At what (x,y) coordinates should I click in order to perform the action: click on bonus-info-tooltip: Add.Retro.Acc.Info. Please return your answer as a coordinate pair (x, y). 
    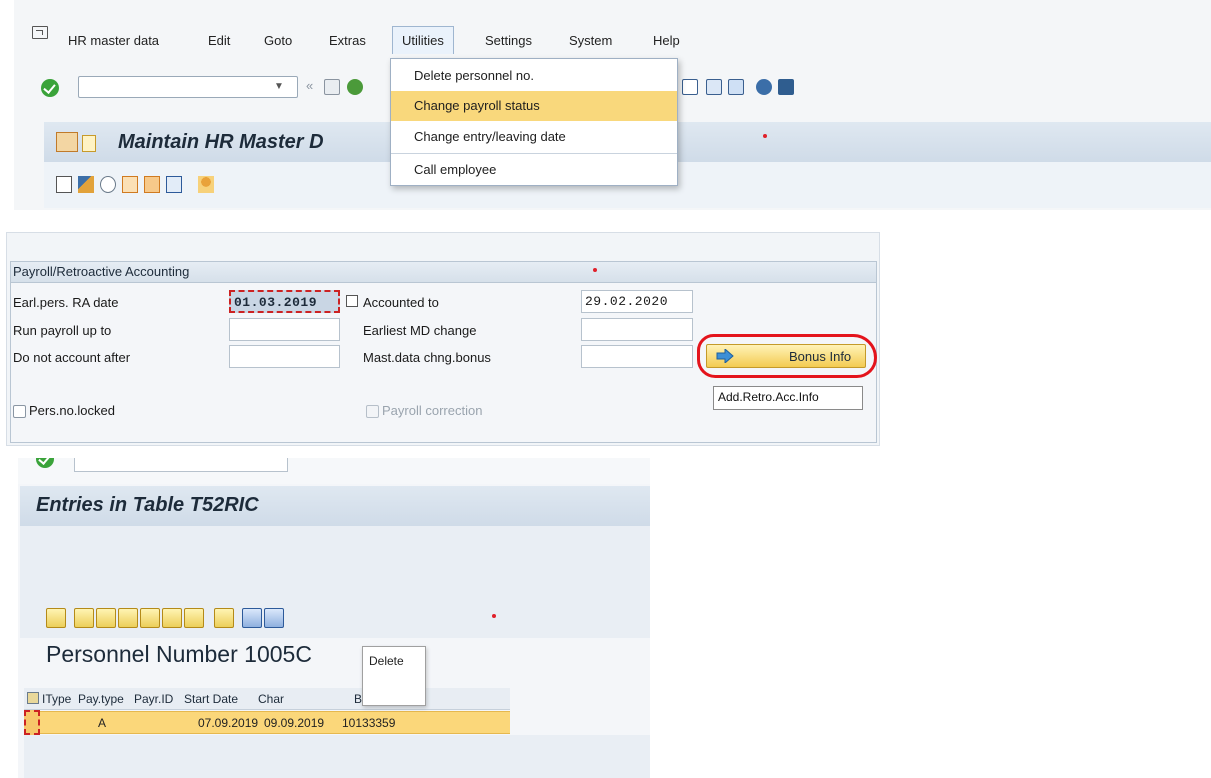
    Looking at the image, I should click on (788, 398).